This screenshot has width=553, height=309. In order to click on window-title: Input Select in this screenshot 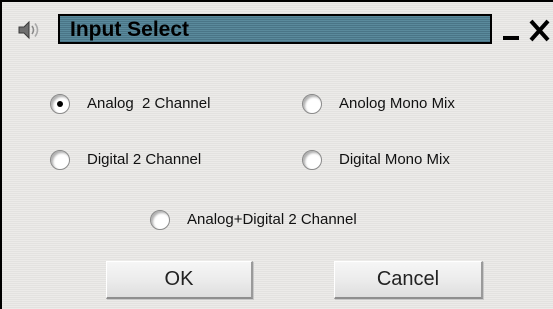, I will do `click(130, 29)`.